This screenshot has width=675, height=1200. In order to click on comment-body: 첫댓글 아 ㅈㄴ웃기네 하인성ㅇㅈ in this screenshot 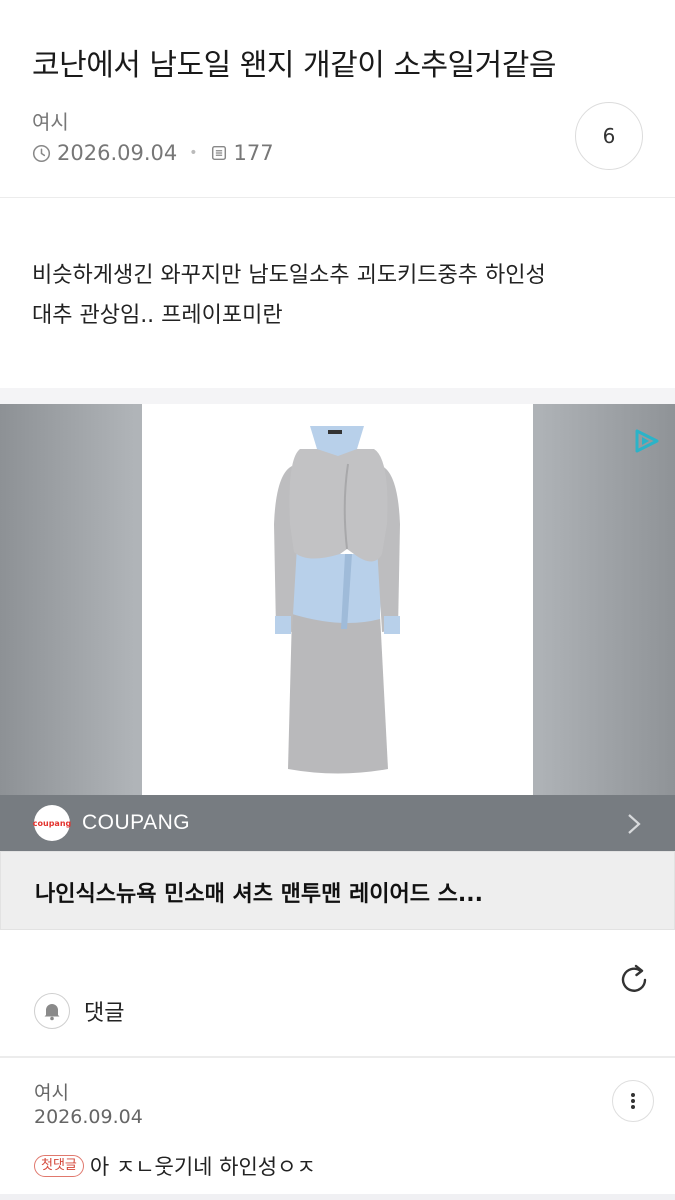, I will do `click(175, 1166)`.